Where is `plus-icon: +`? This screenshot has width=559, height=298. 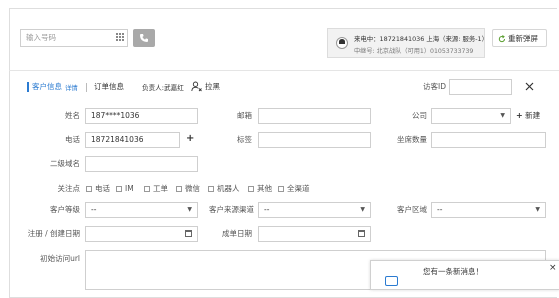 plus-icon: + is located at coordinates (519, 115).